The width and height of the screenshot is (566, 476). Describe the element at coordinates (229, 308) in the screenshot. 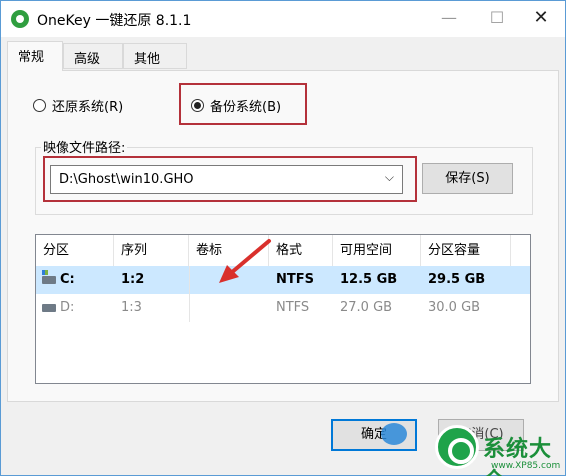

I see `cell-label` at that location.